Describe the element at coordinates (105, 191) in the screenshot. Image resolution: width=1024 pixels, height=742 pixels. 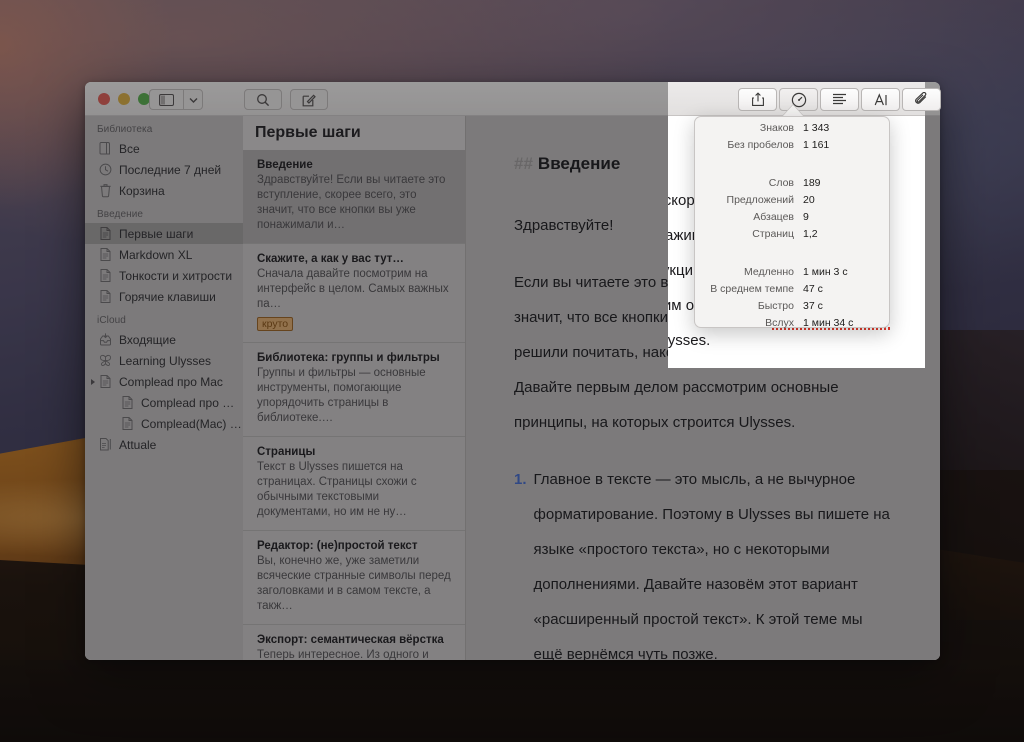
I see `trash-icon` at that location.